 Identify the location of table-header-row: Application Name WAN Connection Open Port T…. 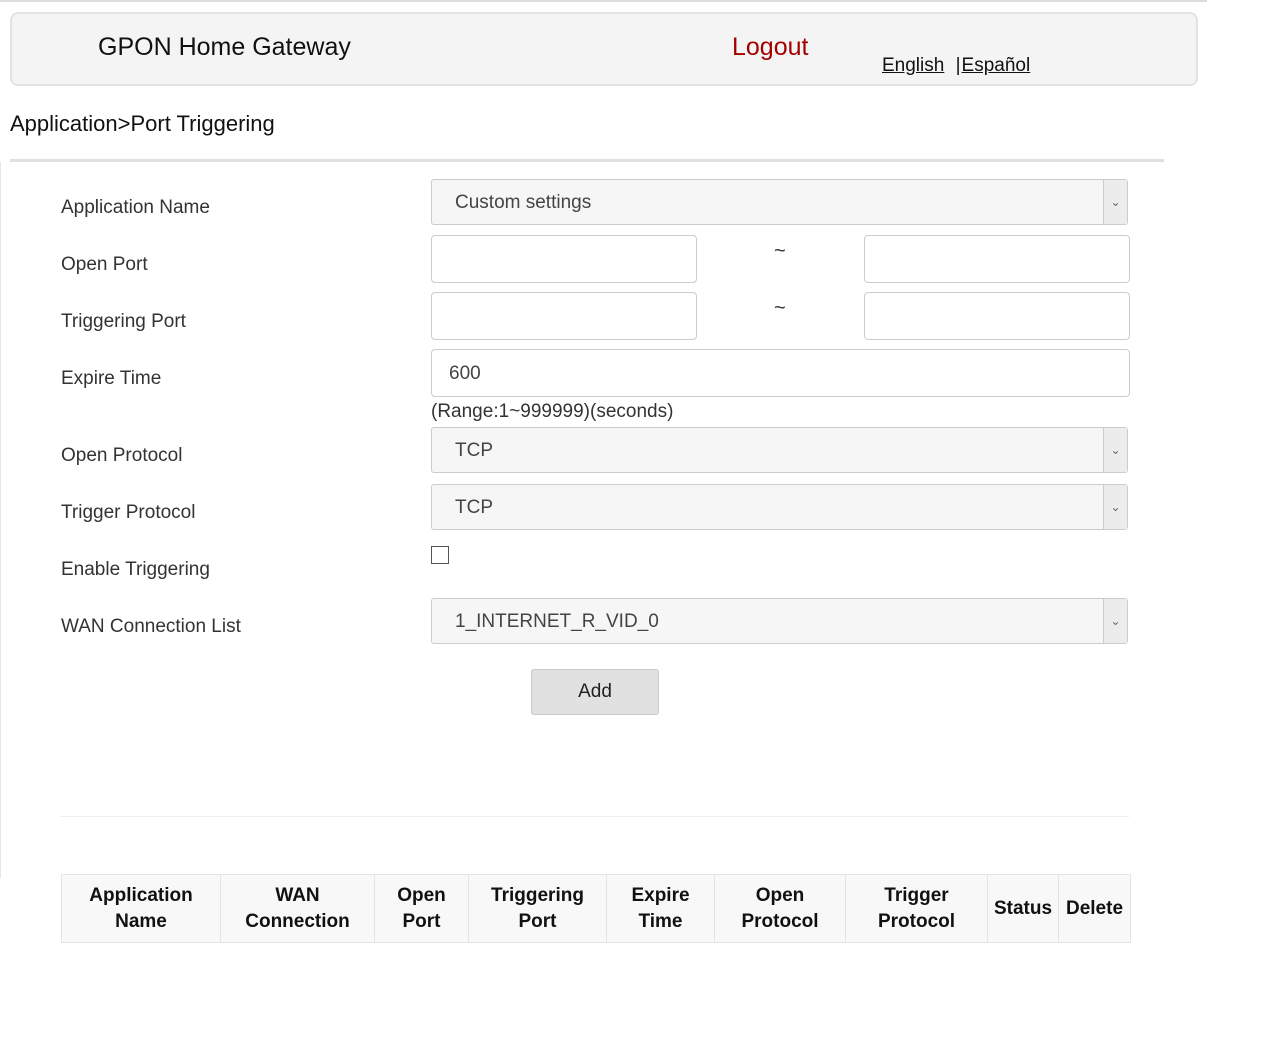
(596, 908).